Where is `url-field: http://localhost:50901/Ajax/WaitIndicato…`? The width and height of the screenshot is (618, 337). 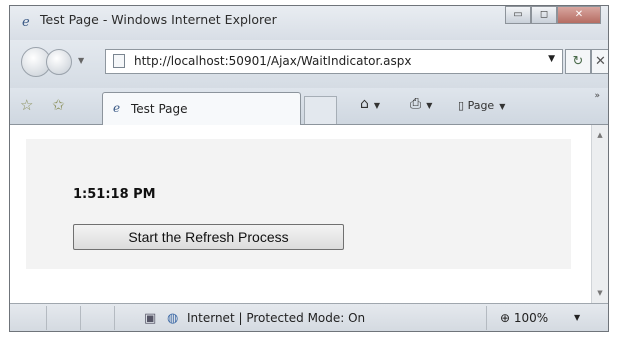 url-field: http://localhost:50901/Ajax/WaitIndicato… is located at coordinates (272, 61).